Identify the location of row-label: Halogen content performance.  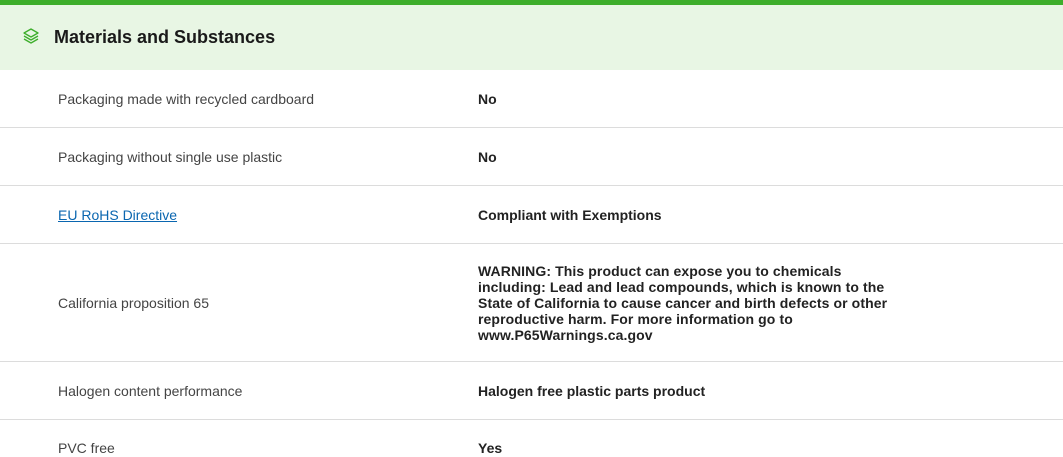
(150, 390).